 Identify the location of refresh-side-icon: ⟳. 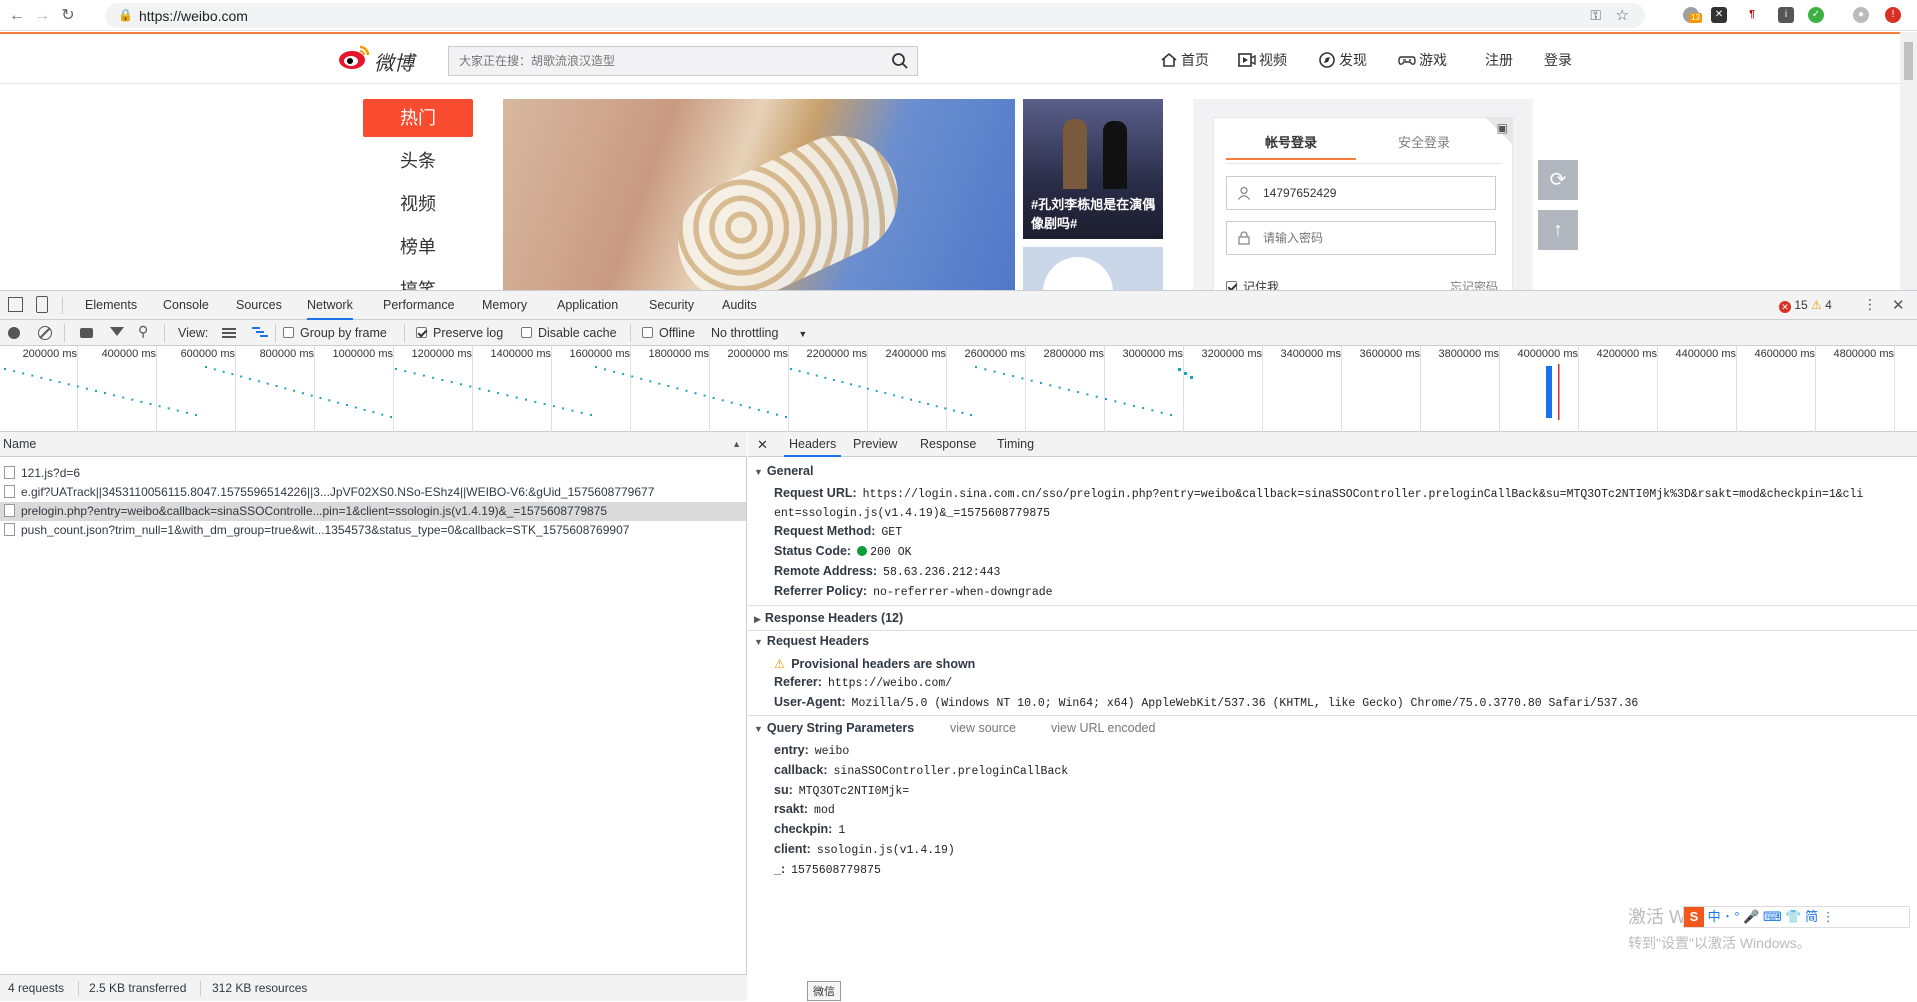
(1558, 180).